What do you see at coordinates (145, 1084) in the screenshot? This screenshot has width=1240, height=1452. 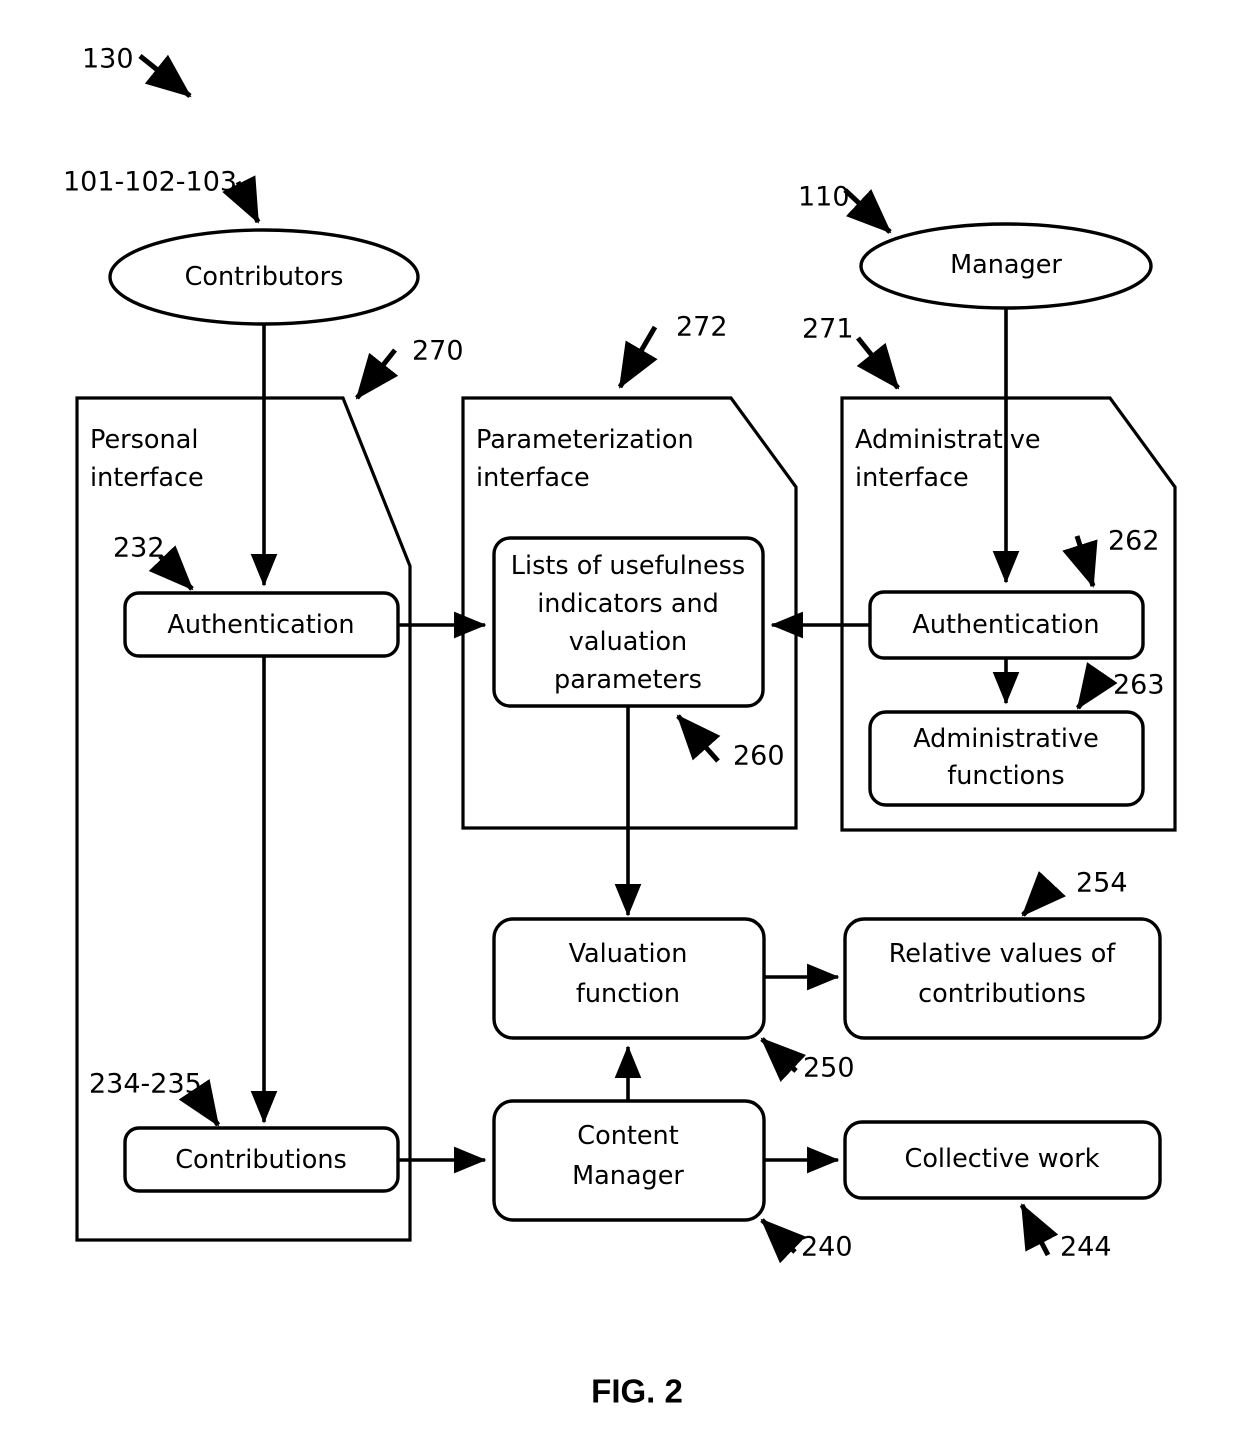 I see `ref-234-235: 234-235` at bounding box center [145, 1084].